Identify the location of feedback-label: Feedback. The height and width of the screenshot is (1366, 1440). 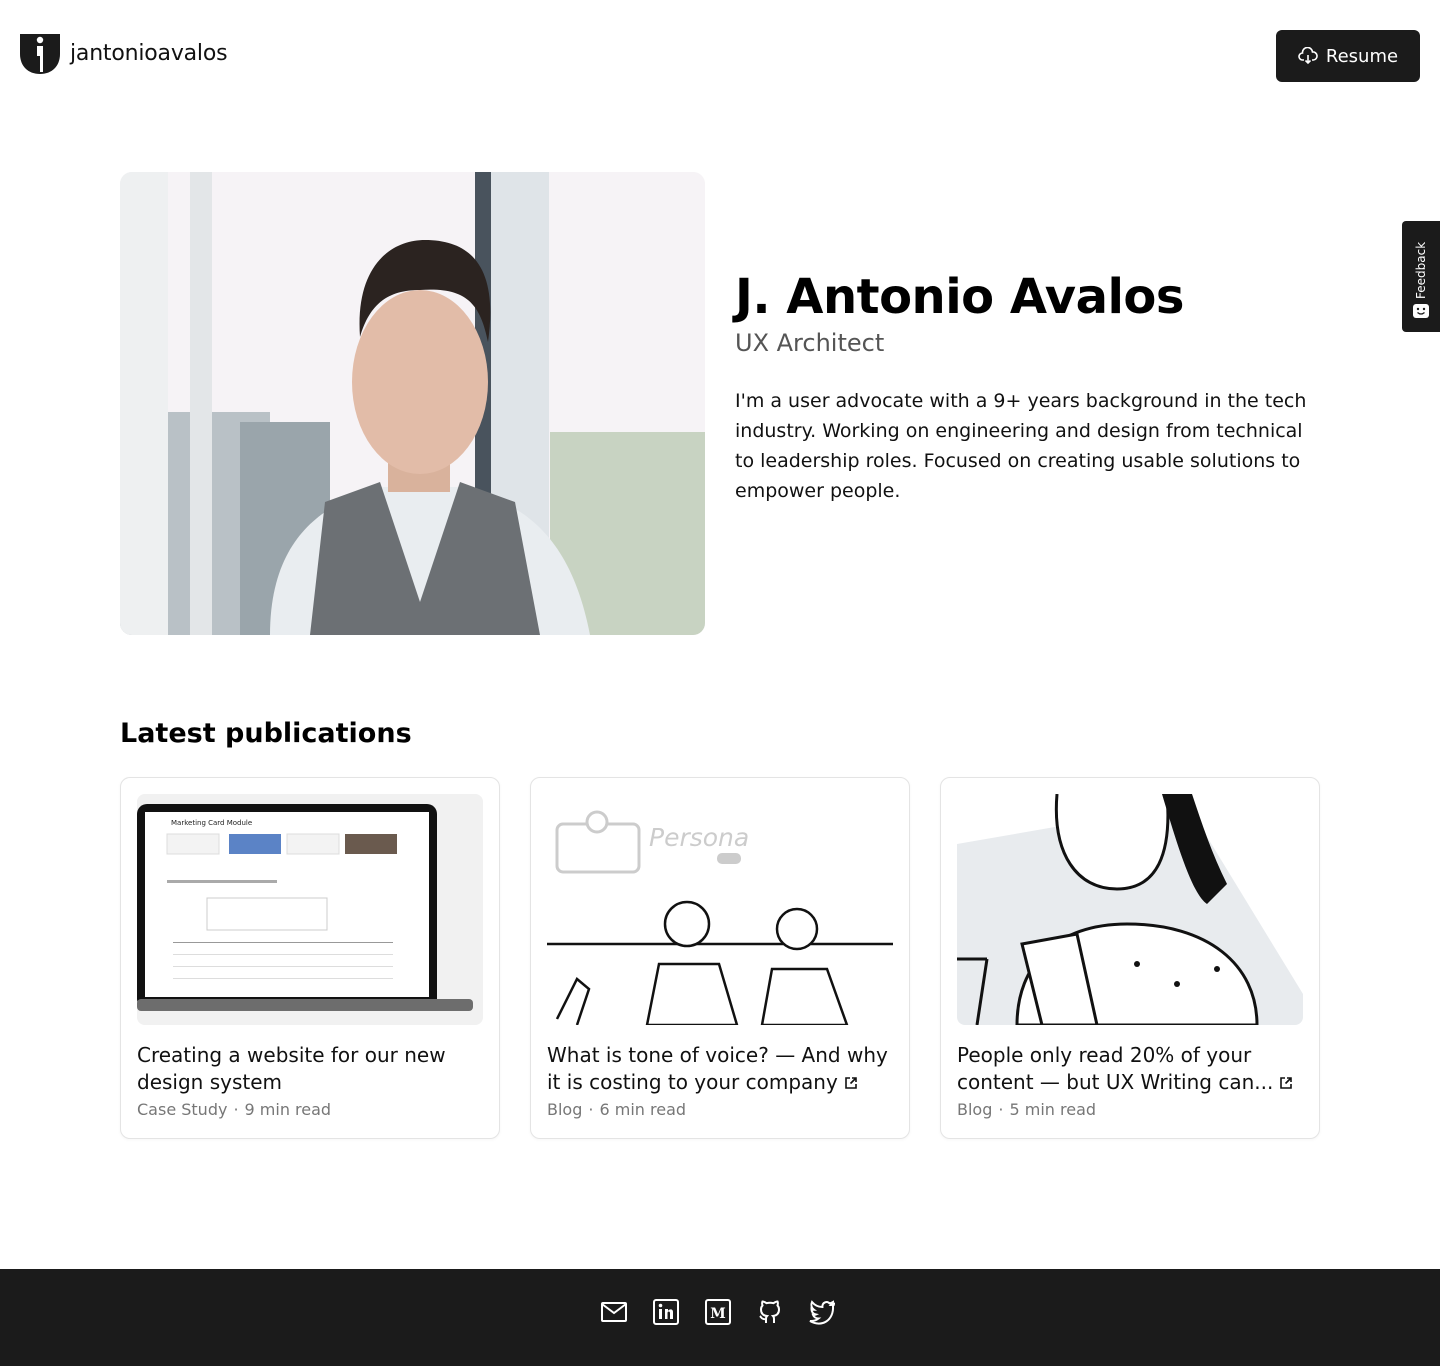
(1421, 270).